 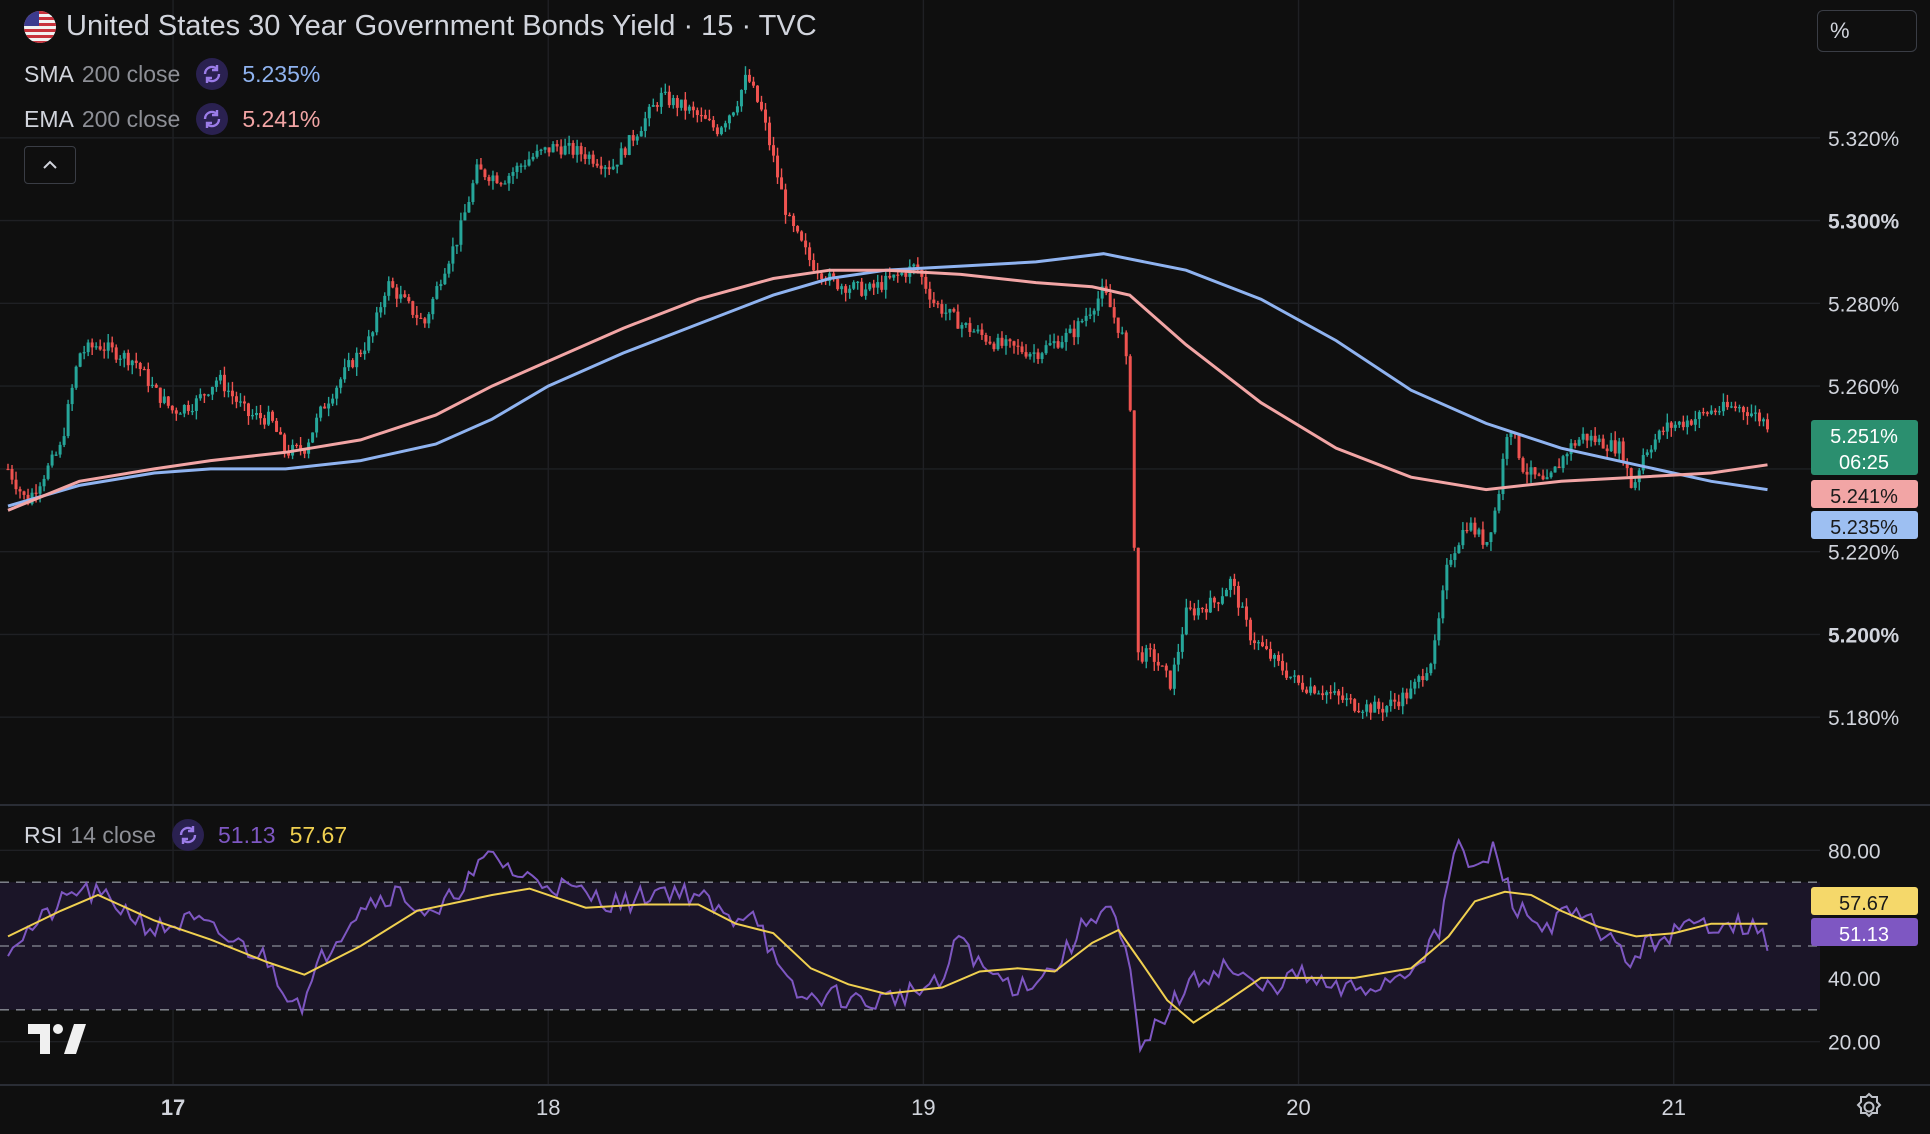 I want to click on chevron-up-icon, so click(x=50, y=164).